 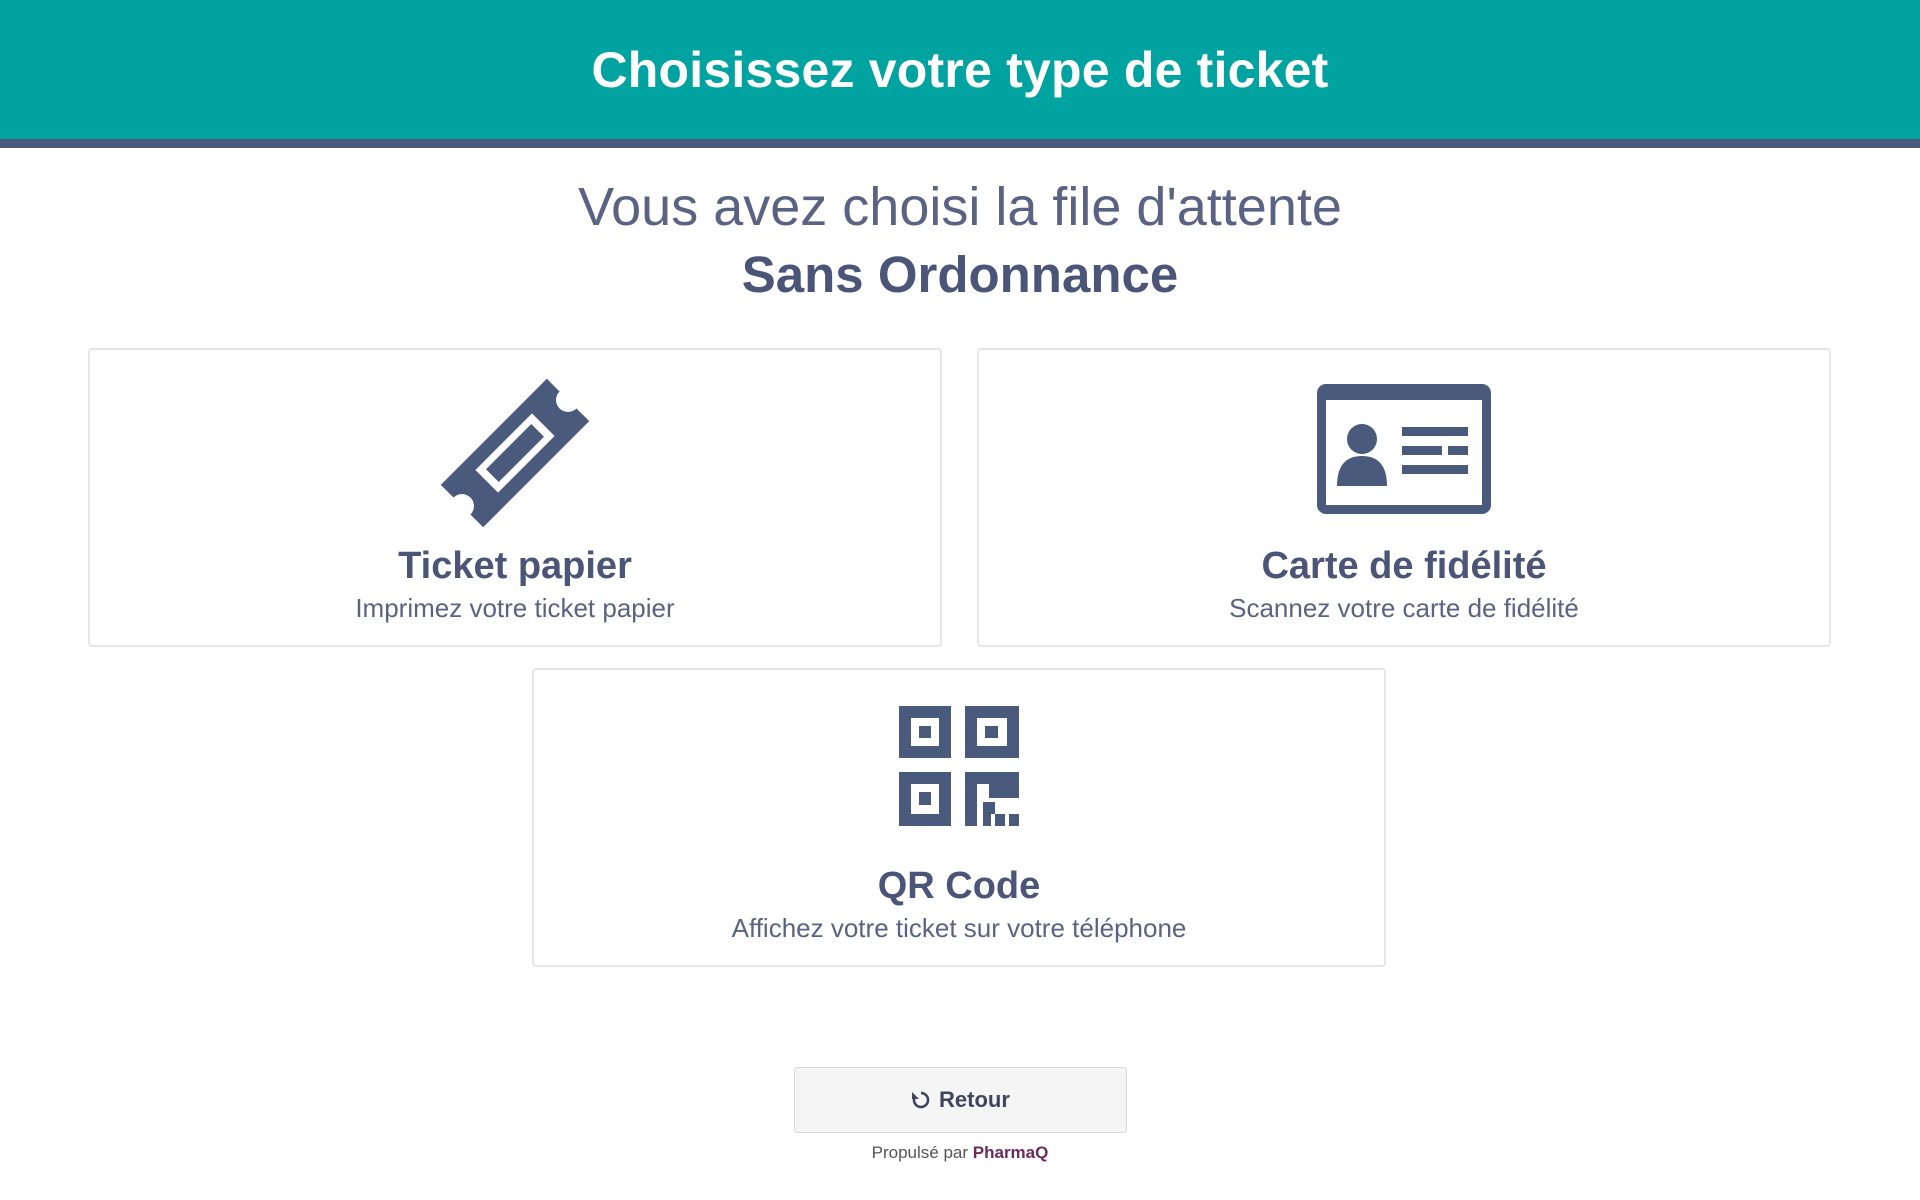 I want to click on page-header: Choisissez votre type de ticket, so click(x=960, y=74).